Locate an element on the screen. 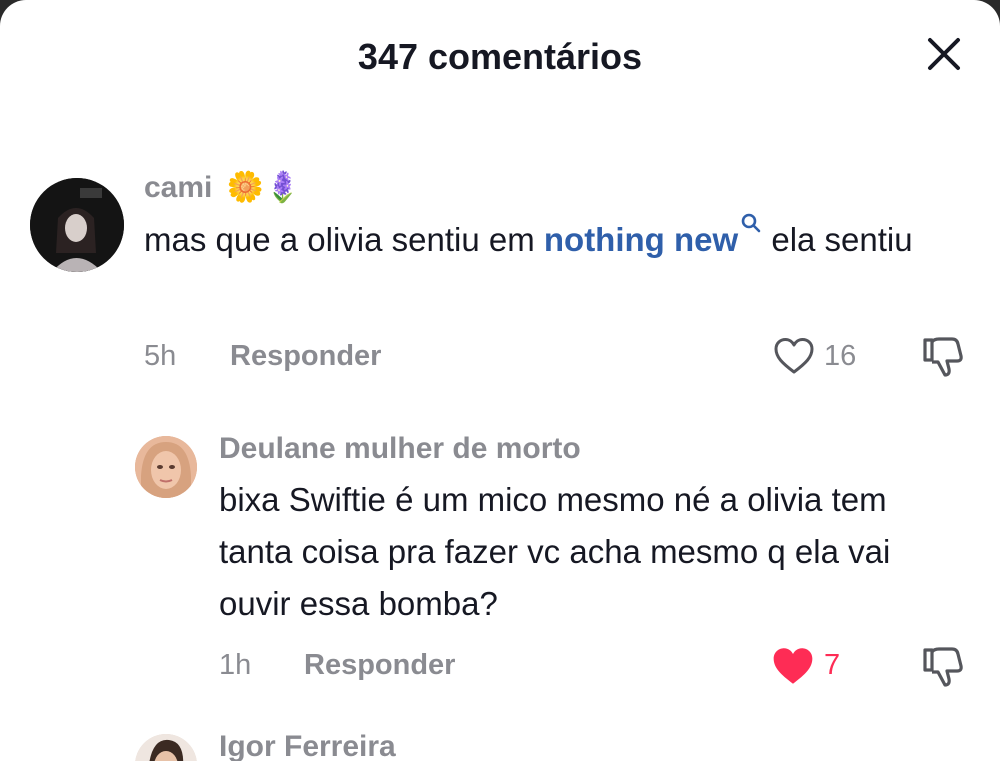 This screenshot has height=761, width=1000. comment-text-before: mas que a olivia sentiu em is located at coordinates (339, 239).